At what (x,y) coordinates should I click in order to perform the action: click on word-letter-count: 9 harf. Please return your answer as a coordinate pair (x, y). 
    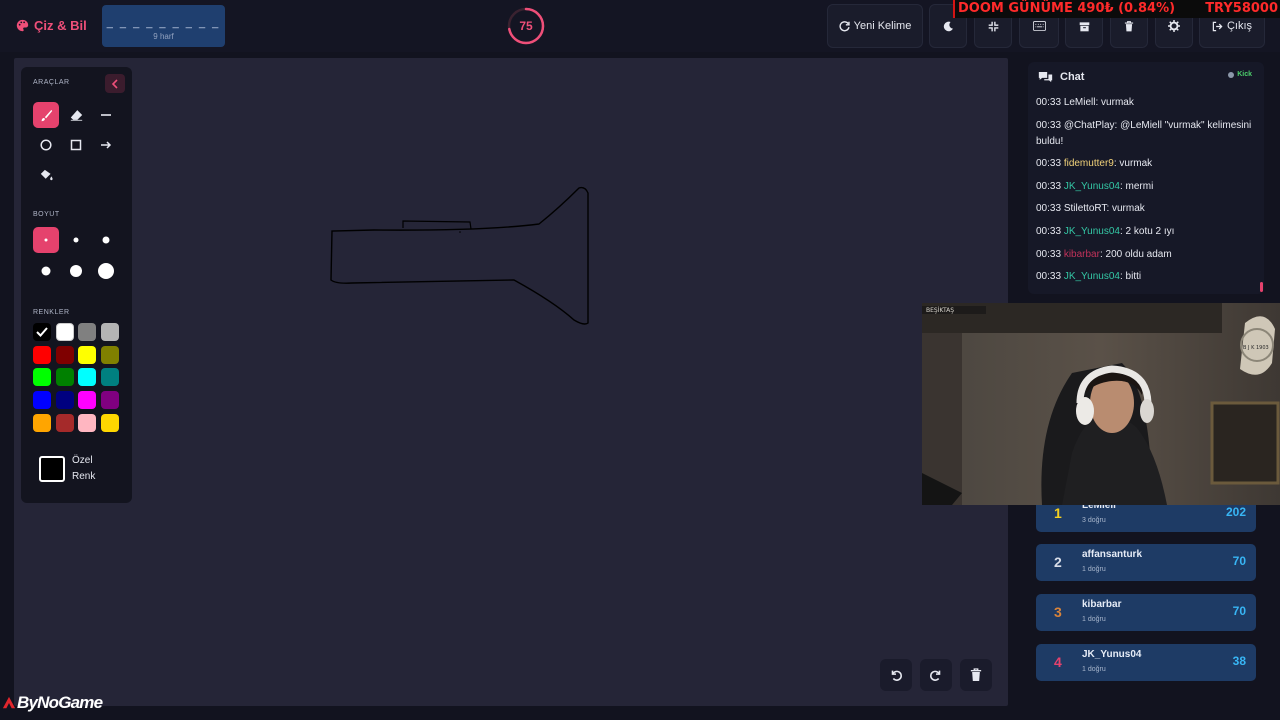
    Looking at the image, I should click on (163, 36).